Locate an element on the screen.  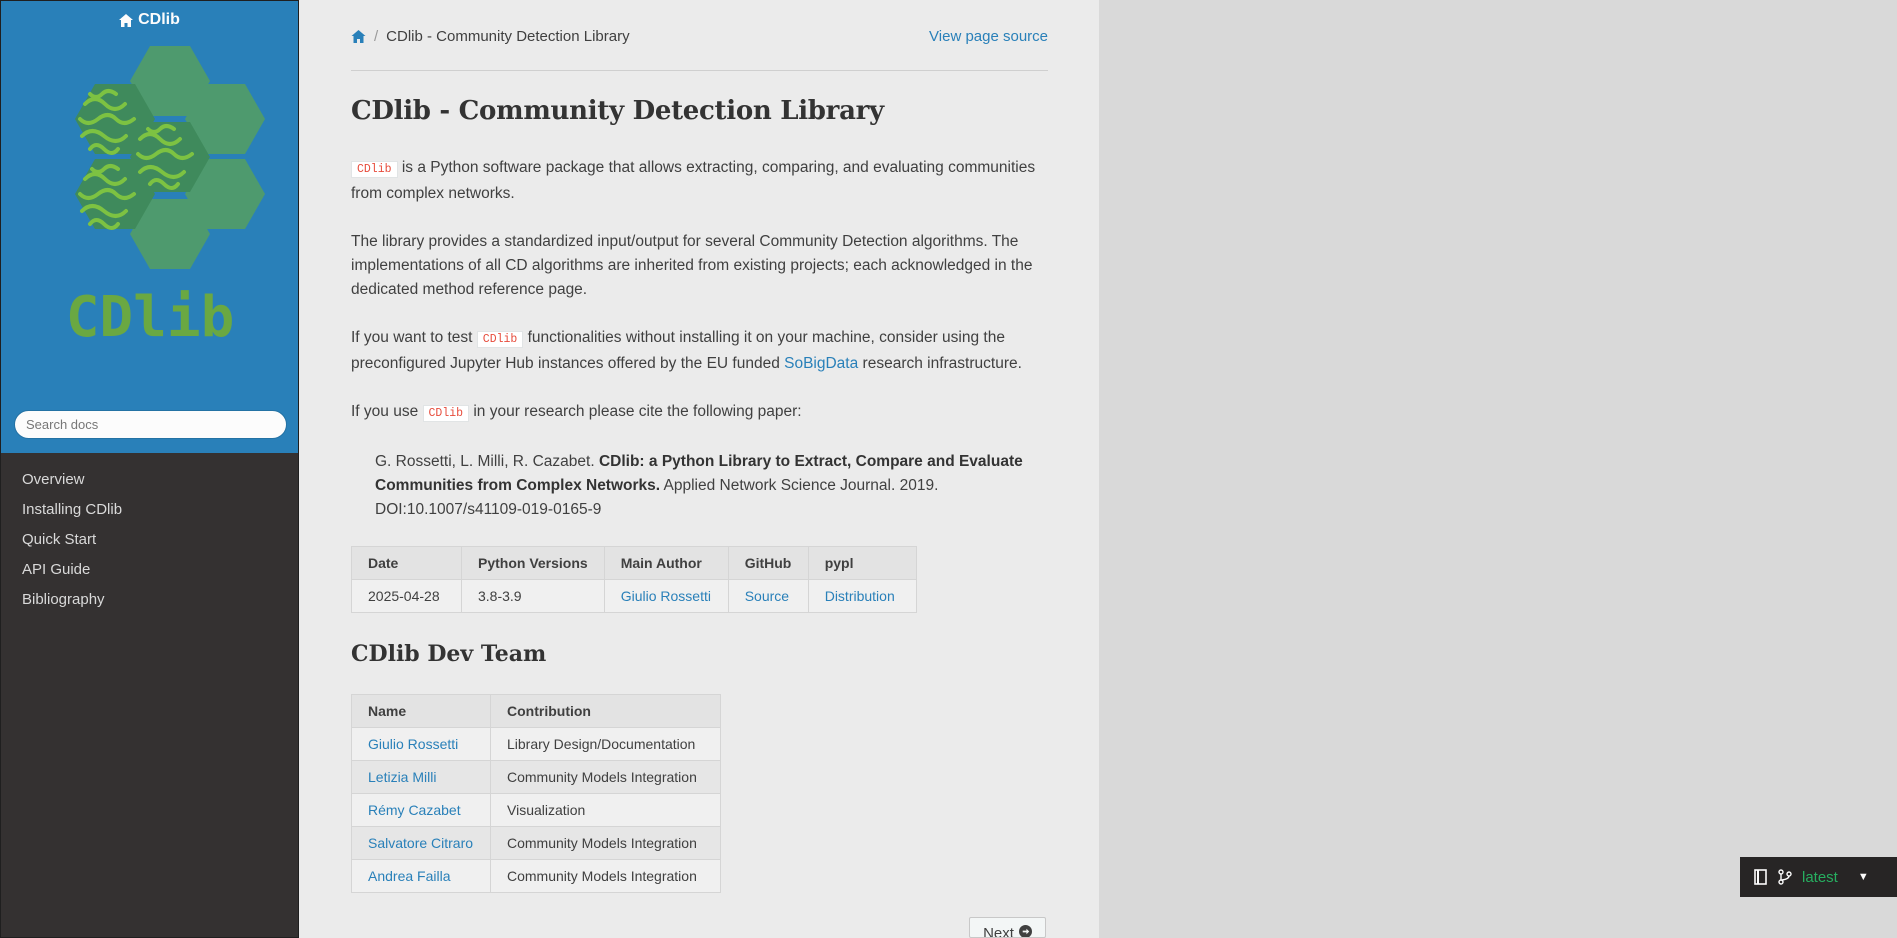
contribution-cell: Visualization is located at coordinates (605, 810).